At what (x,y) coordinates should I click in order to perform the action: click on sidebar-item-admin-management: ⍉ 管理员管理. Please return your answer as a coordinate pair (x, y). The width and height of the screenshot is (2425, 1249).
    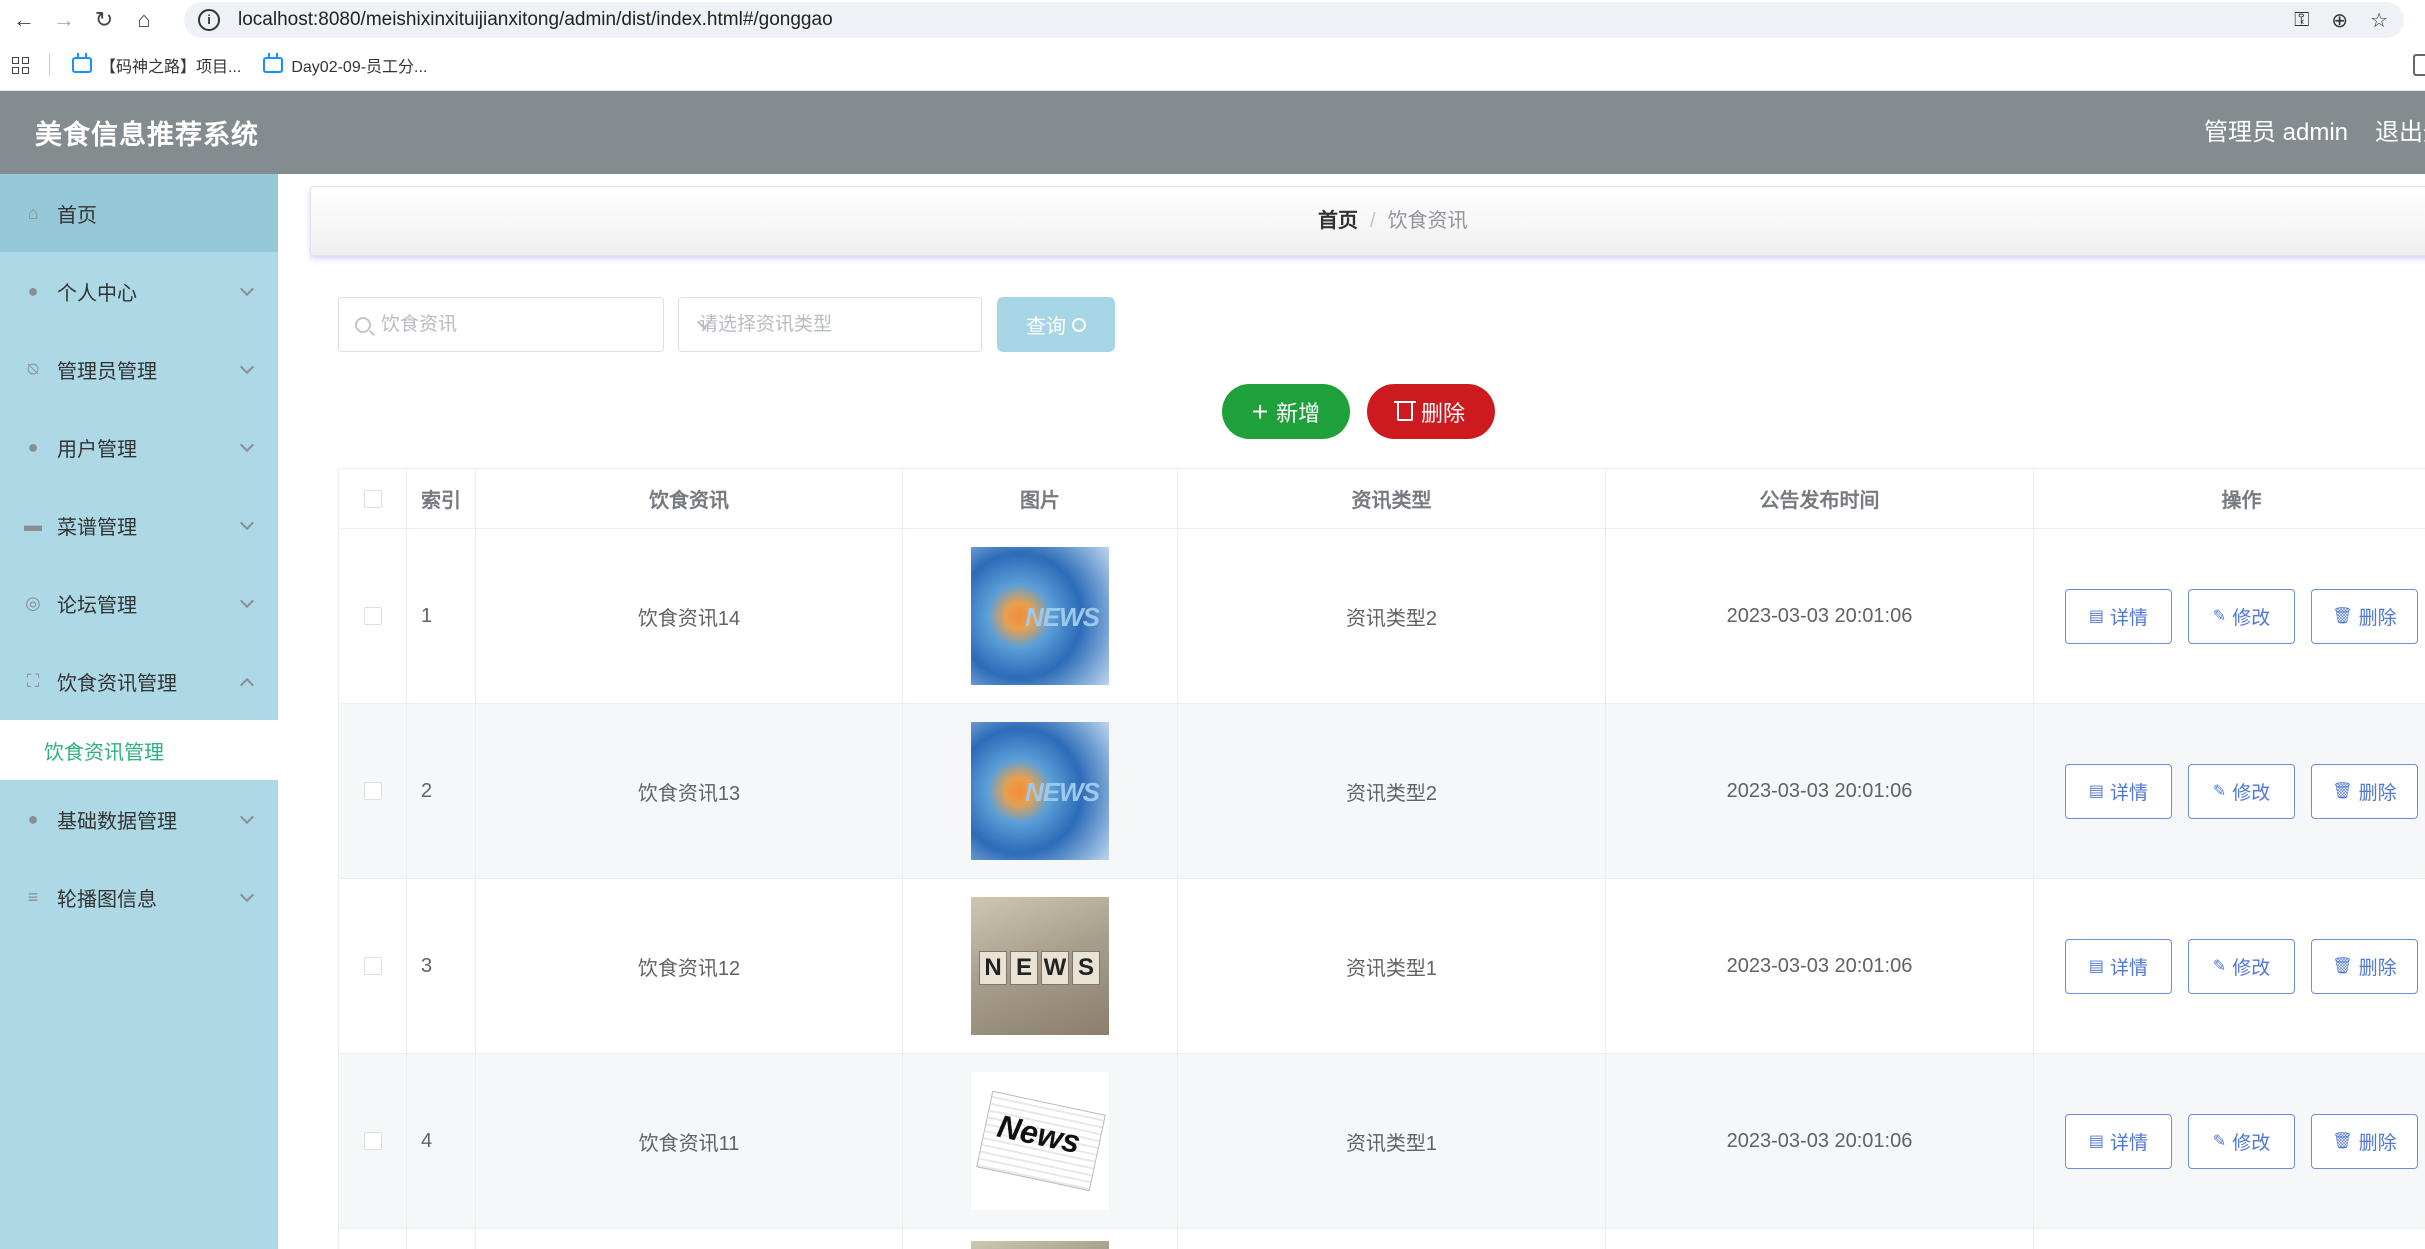
    Looking at the image, I should click on (139, 369).